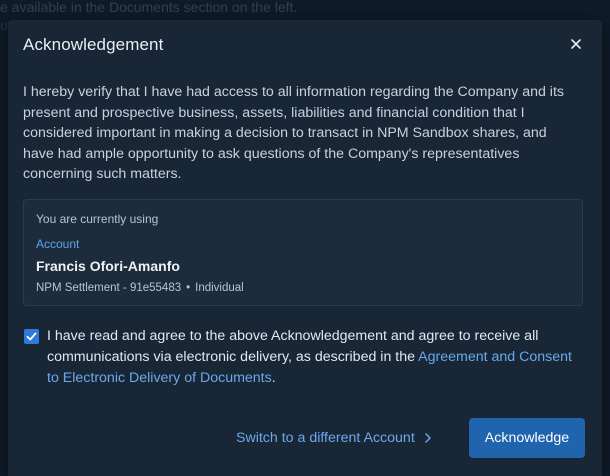 The image size is (610, 476). I want to click on switch-account-link: Switch to a different Account, so click(333, 438).